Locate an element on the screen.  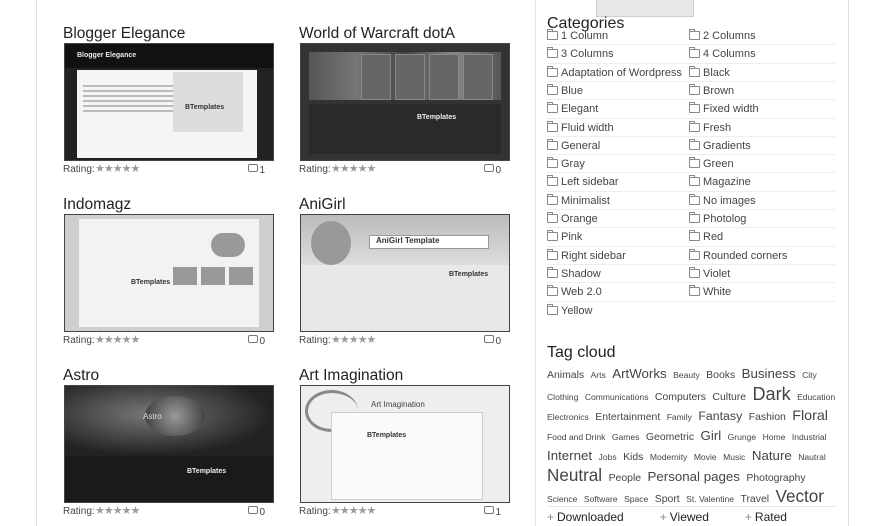
tag-link: Entertainment is located at coordinates (627, 417).